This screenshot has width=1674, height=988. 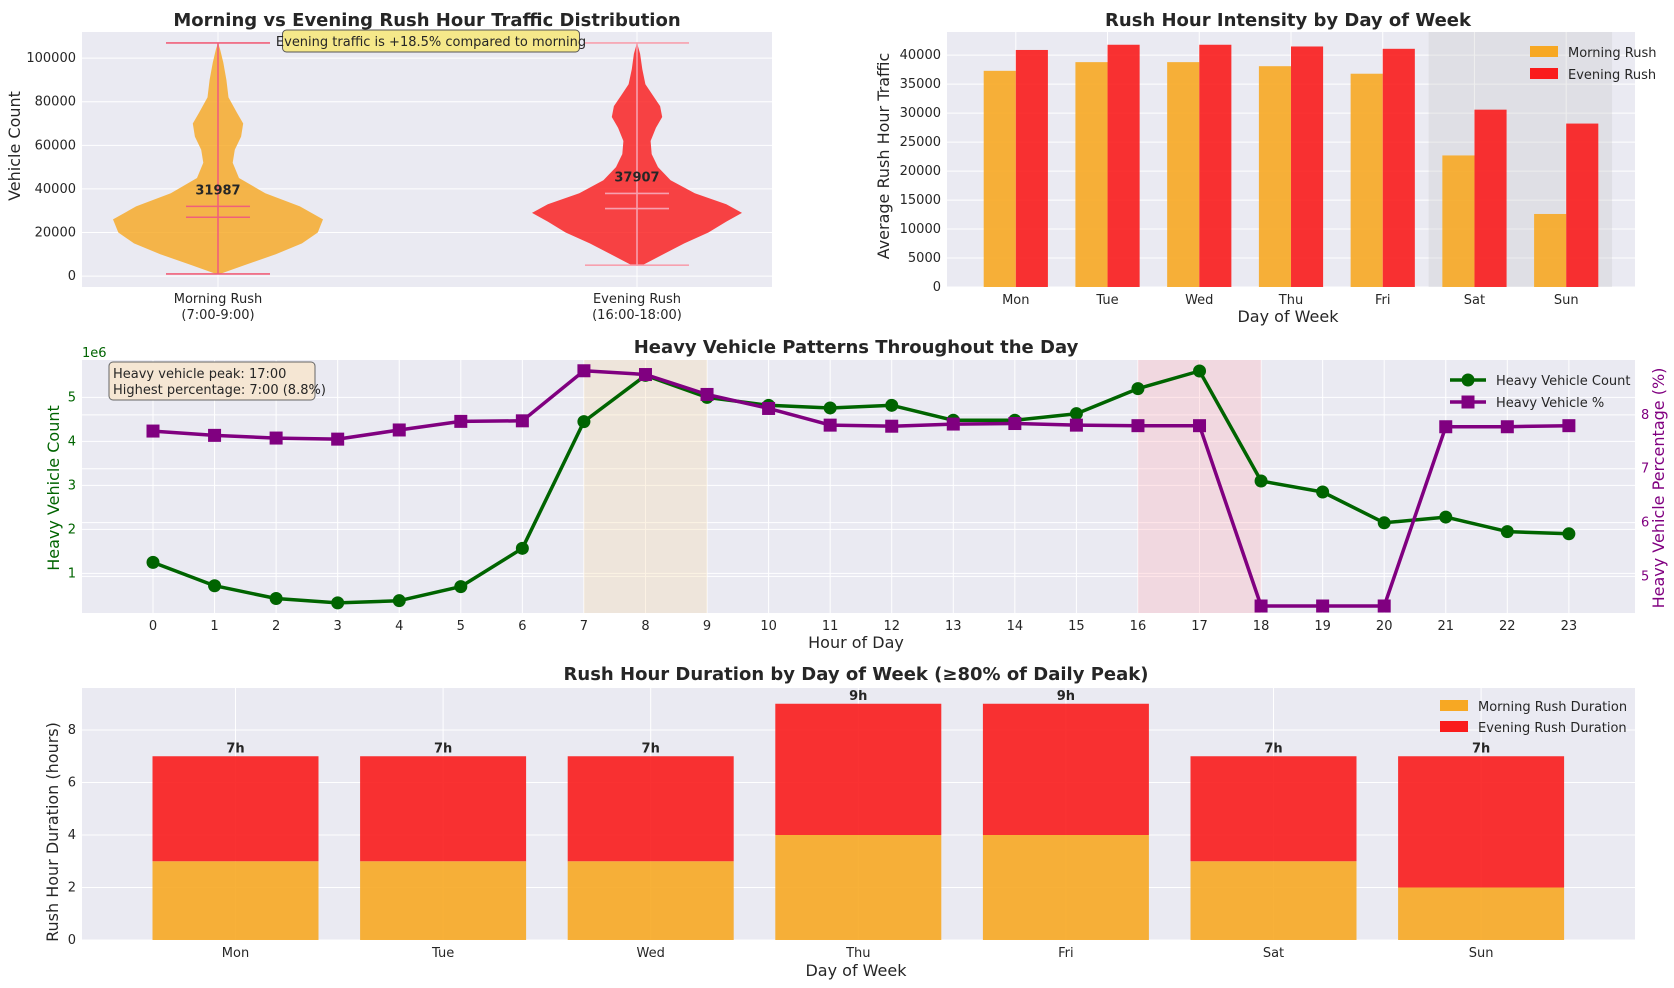 What do you see at coordinates (72, 835) in the screenshot?
I see `duration-ytick-label: 4` at bounding box center [72, 835].